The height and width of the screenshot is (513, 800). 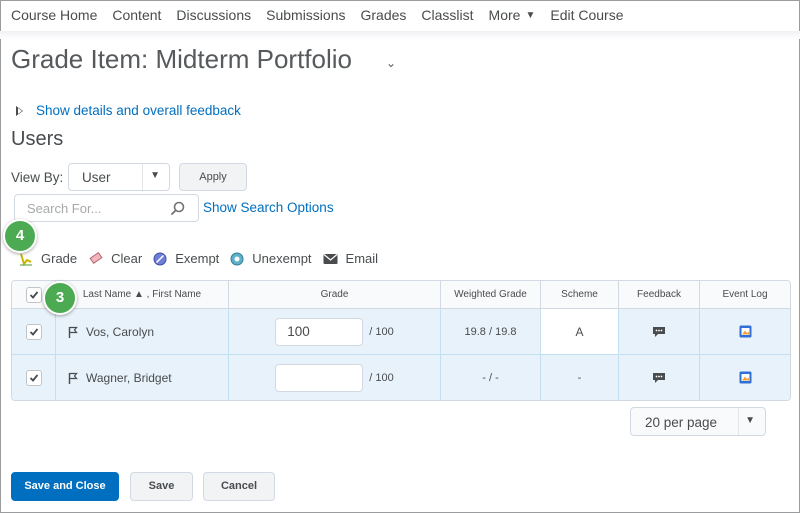 I want to click on show-search-options-link: Show Search Options, so click(x=268, y=207).